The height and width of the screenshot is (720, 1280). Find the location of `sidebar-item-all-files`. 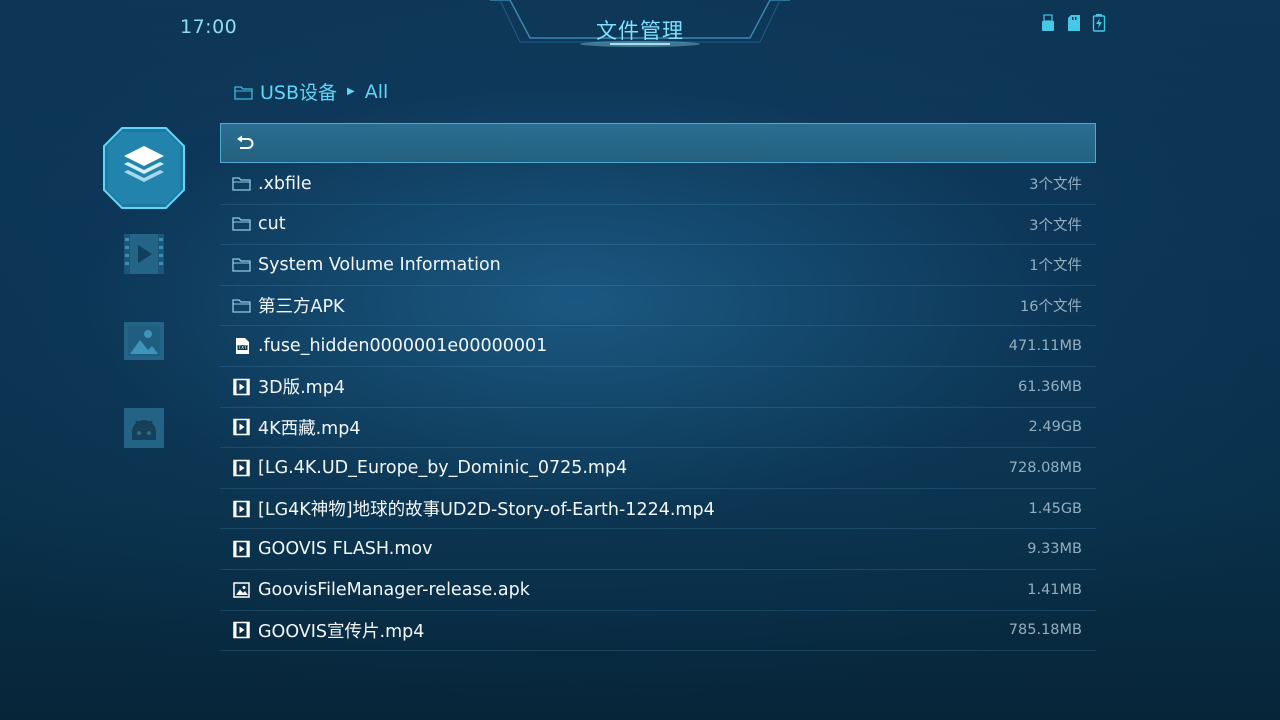

sidebar-item-all-files is located at coordinates (144, 168).